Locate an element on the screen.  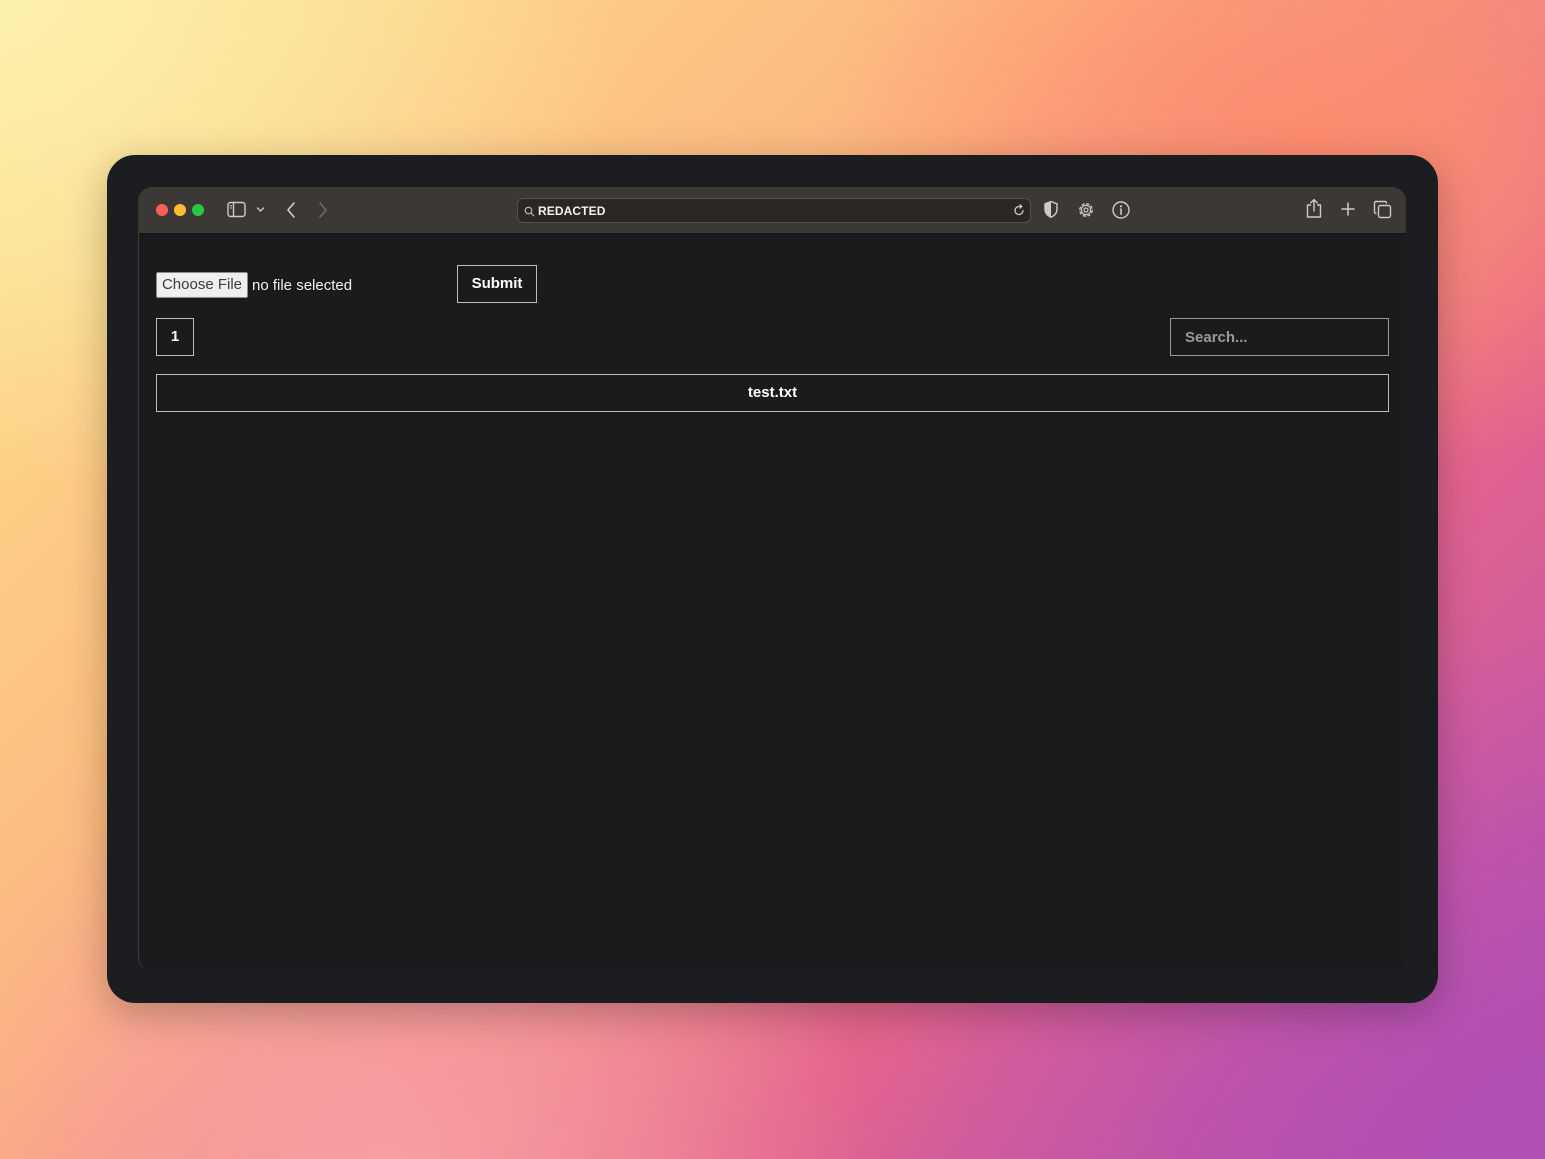
close-window-button is located at coordinates (162, 210).